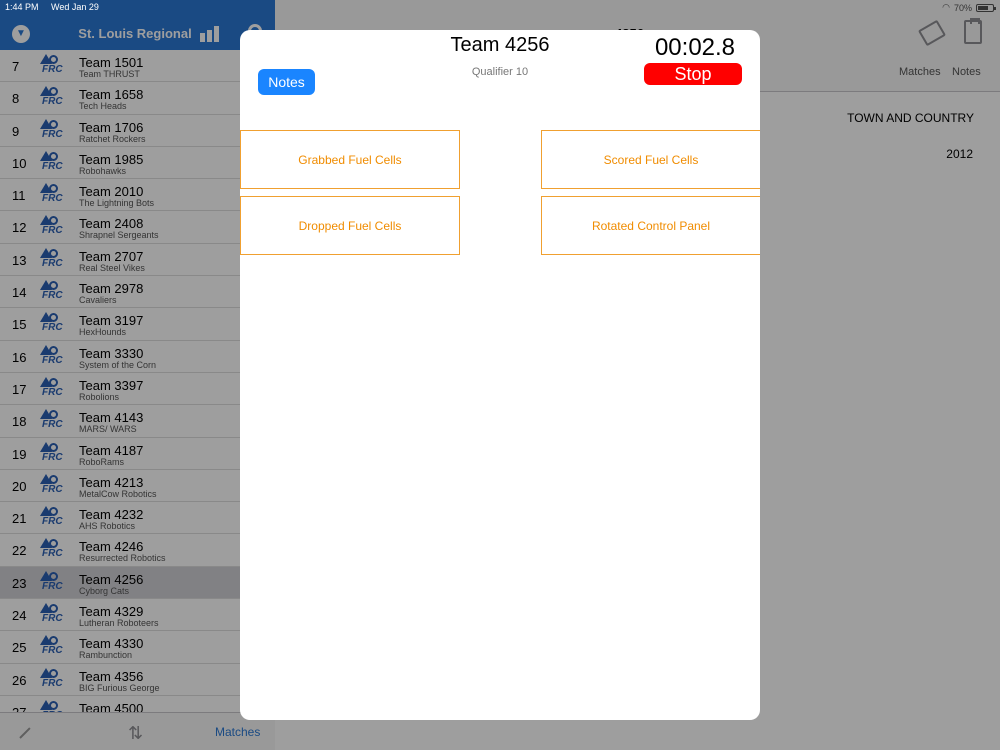 This screenshot has width=1000, height=750. What do you see at coordinates (500, 7) in the screenshot?
I see `status-bar: 1:44 PM Wed Jan 29 ◠ 70%` at bounding box center [500, 7].